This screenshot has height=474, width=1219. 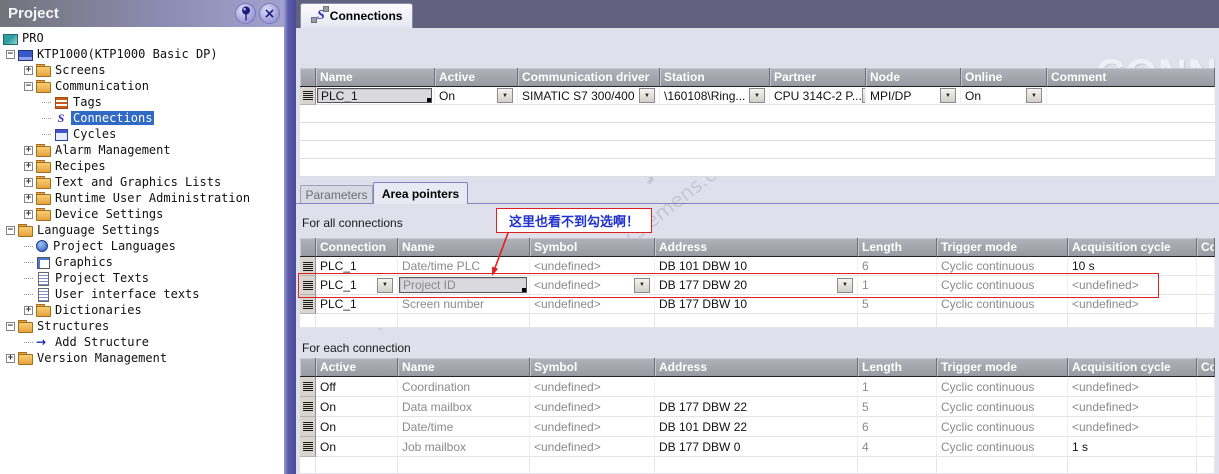 What do you see at coordinates (142, 246) in the screenshot?
I see `sidebar-item-project-languages: Project Languages` at bounding box center [142, 246].